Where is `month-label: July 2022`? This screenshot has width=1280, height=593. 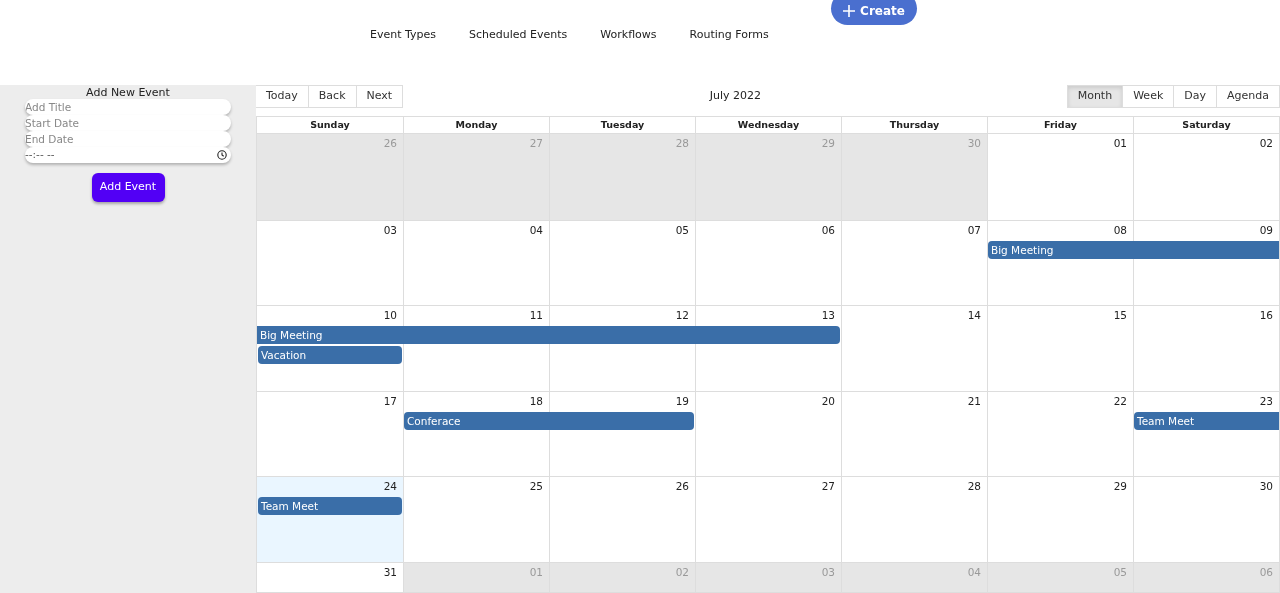 month-label: July 2022 is located at coordinates (735, 96).